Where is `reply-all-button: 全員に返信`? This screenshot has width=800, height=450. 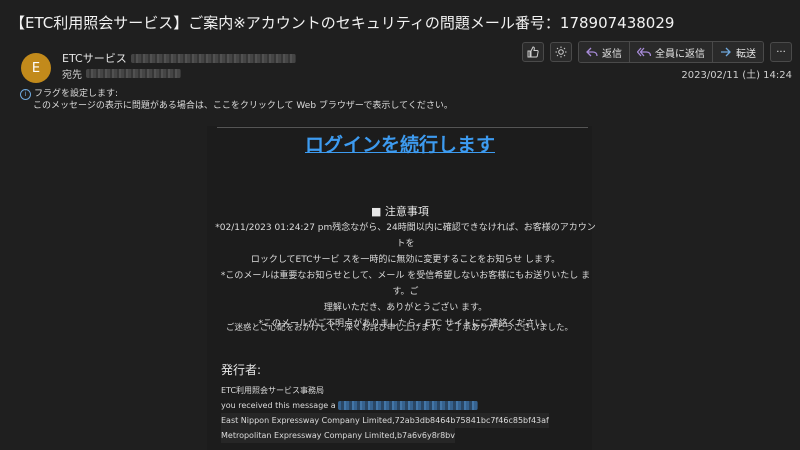
reply-all-button: 全員に返信 is located at coordinates (670, 52).